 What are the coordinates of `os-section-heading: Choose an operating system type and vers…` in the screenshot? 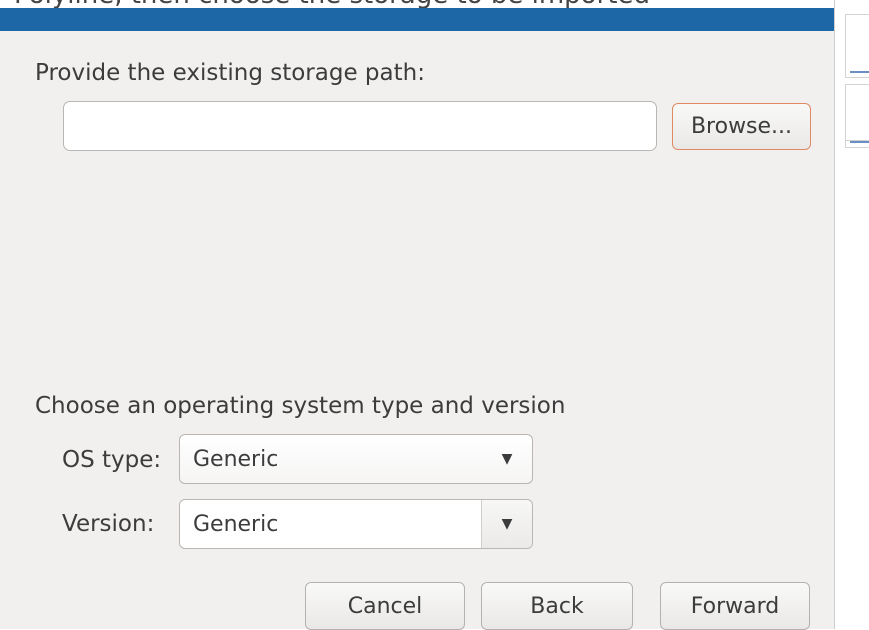 It's located at (300, 406).